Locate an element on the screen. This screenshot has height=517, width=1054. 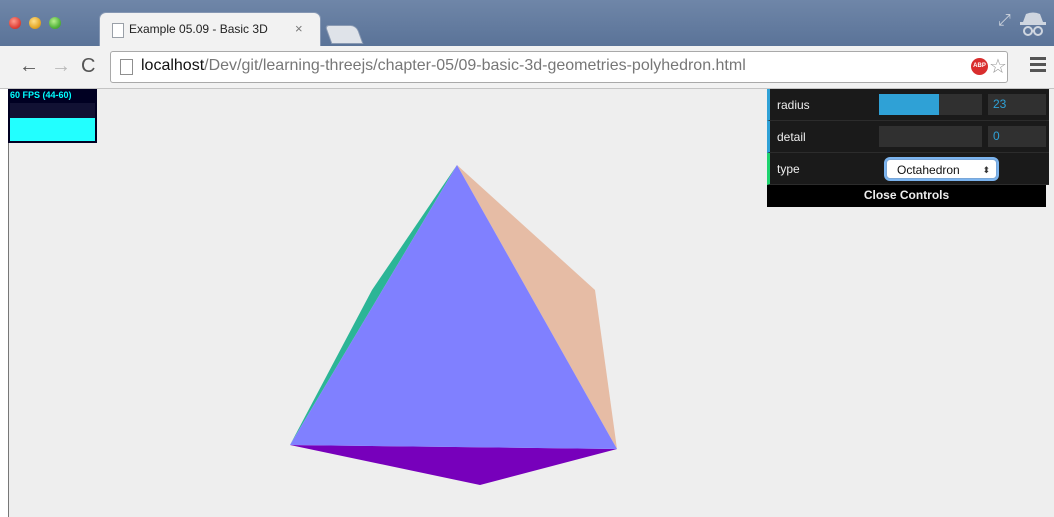
fps-graph-fill is located at coordinates (52, 129).